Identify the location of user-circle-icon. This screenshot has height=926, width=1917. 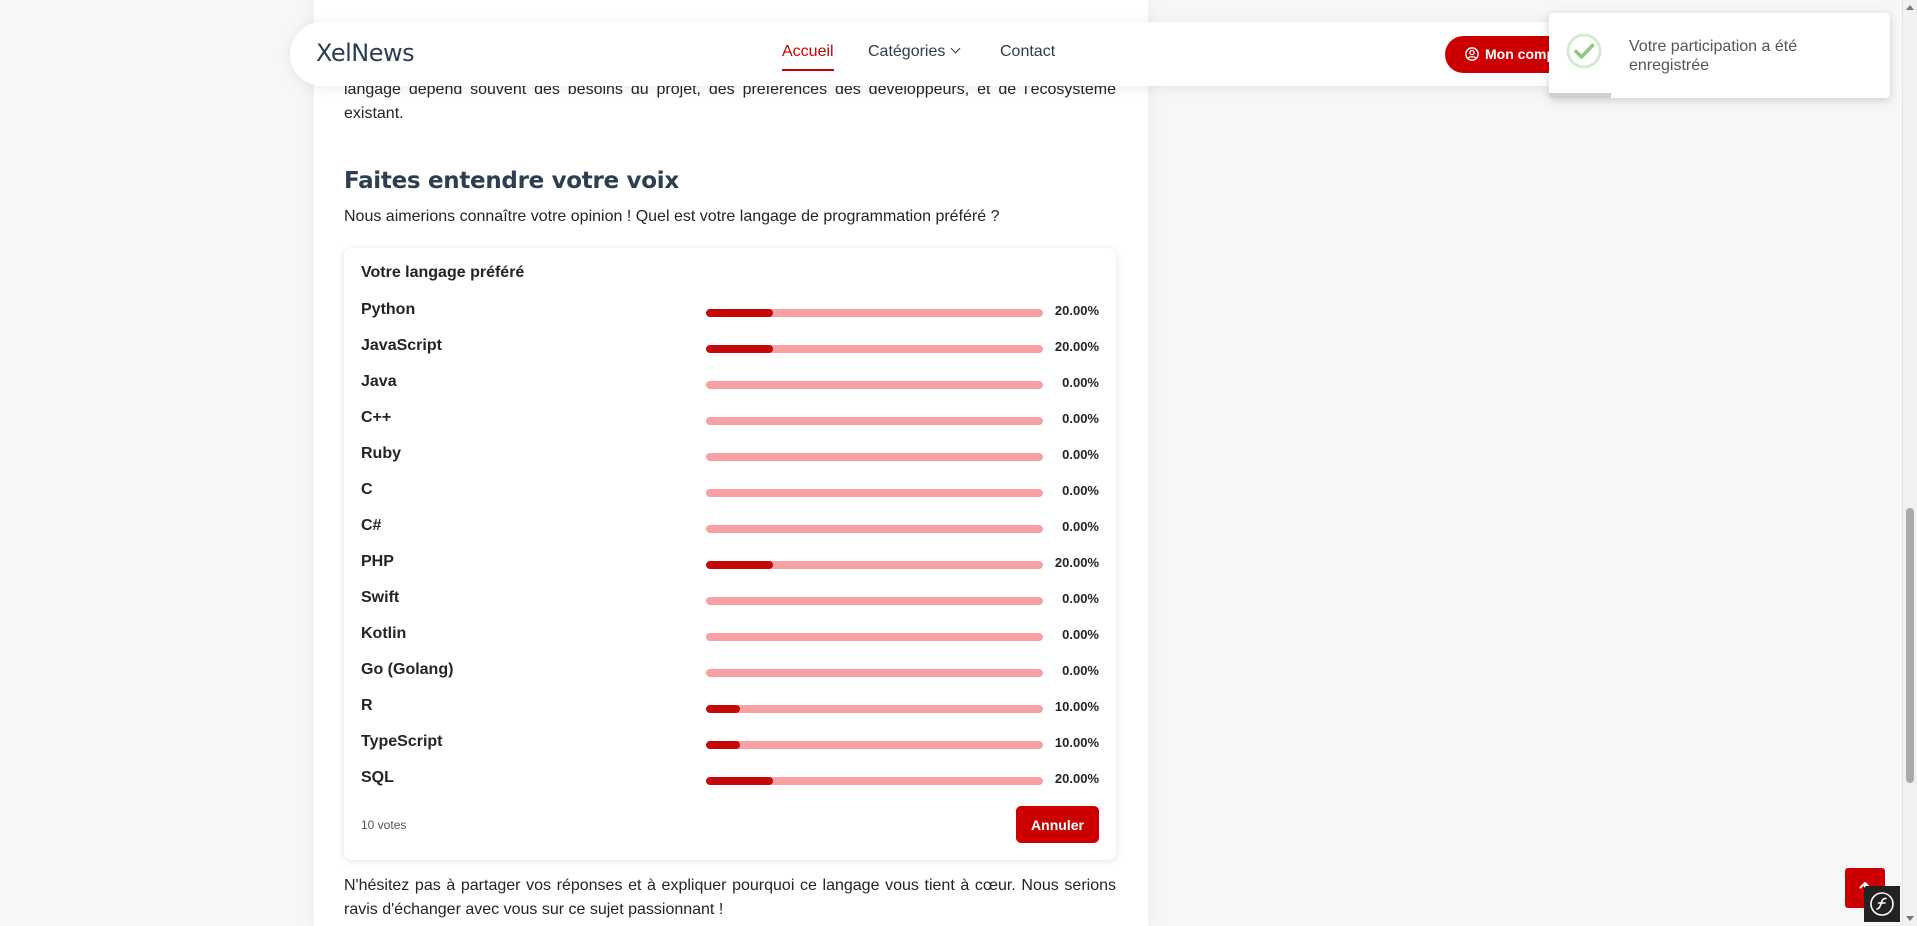
(1472, 54).